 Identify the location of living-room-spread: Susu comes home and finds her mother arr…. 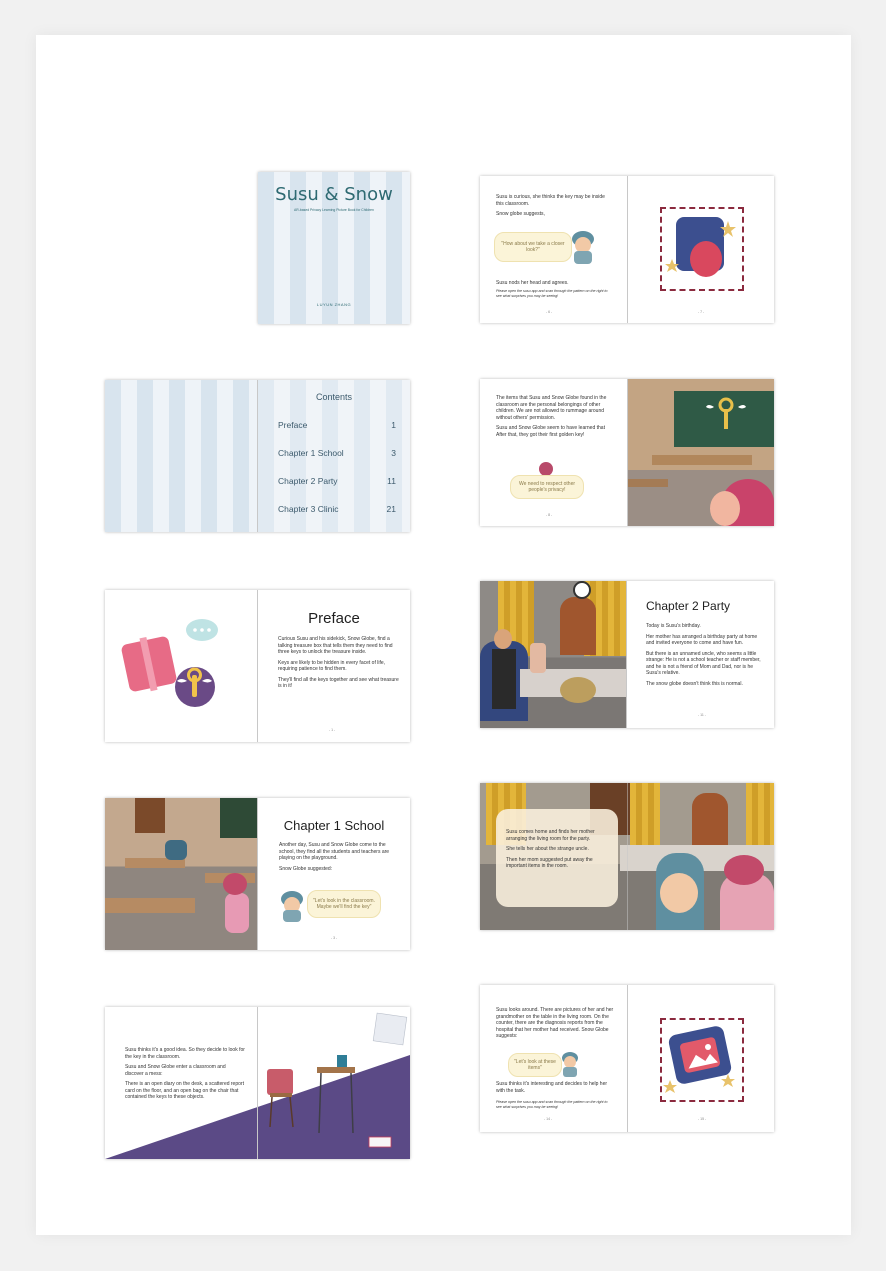
(627, 856).